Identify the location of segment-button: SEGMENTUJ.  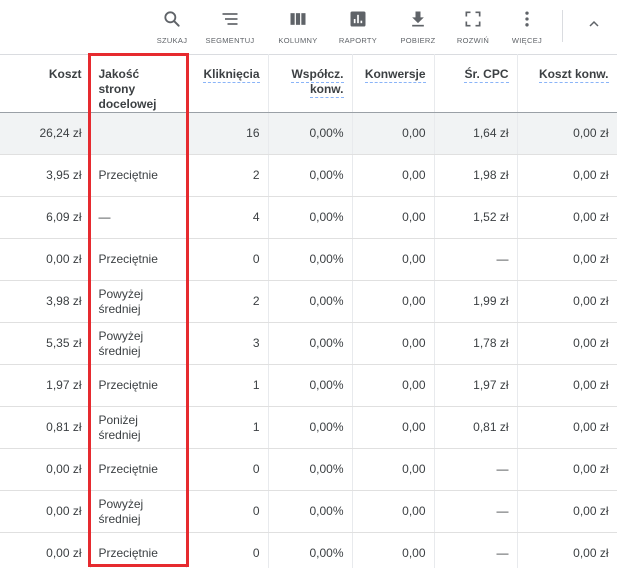
(230, 28).